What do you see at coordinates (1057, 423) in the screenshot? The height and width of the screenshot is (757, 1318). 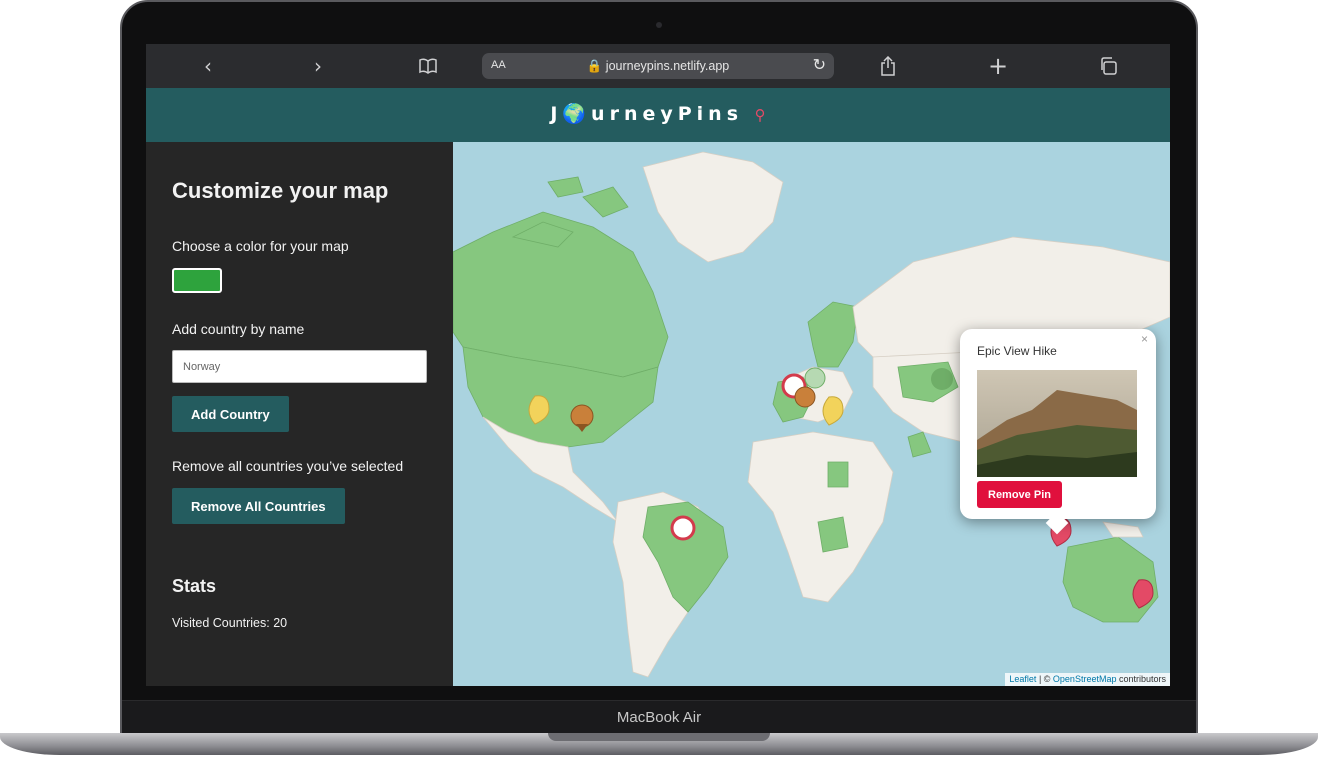 I see `popup-photo` at bounding box center [1057, 423].